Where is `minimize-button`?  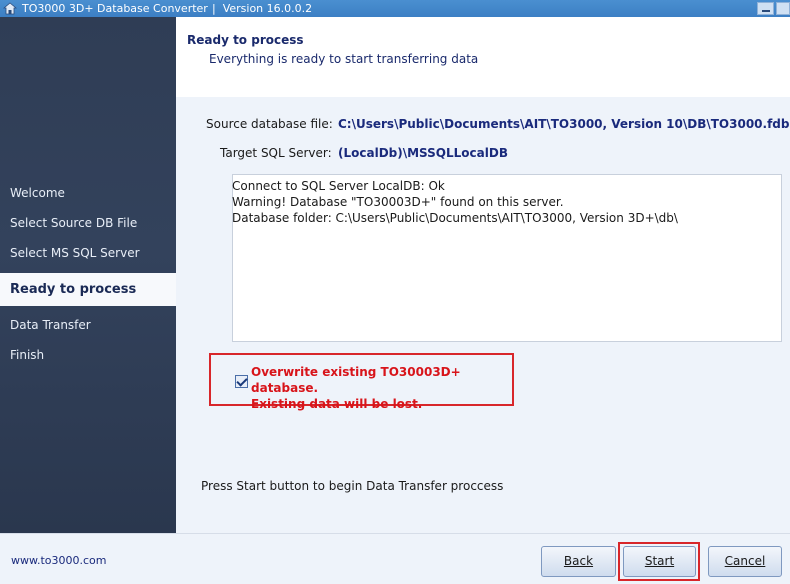 minimize-button is located at coordinates (765, 8).